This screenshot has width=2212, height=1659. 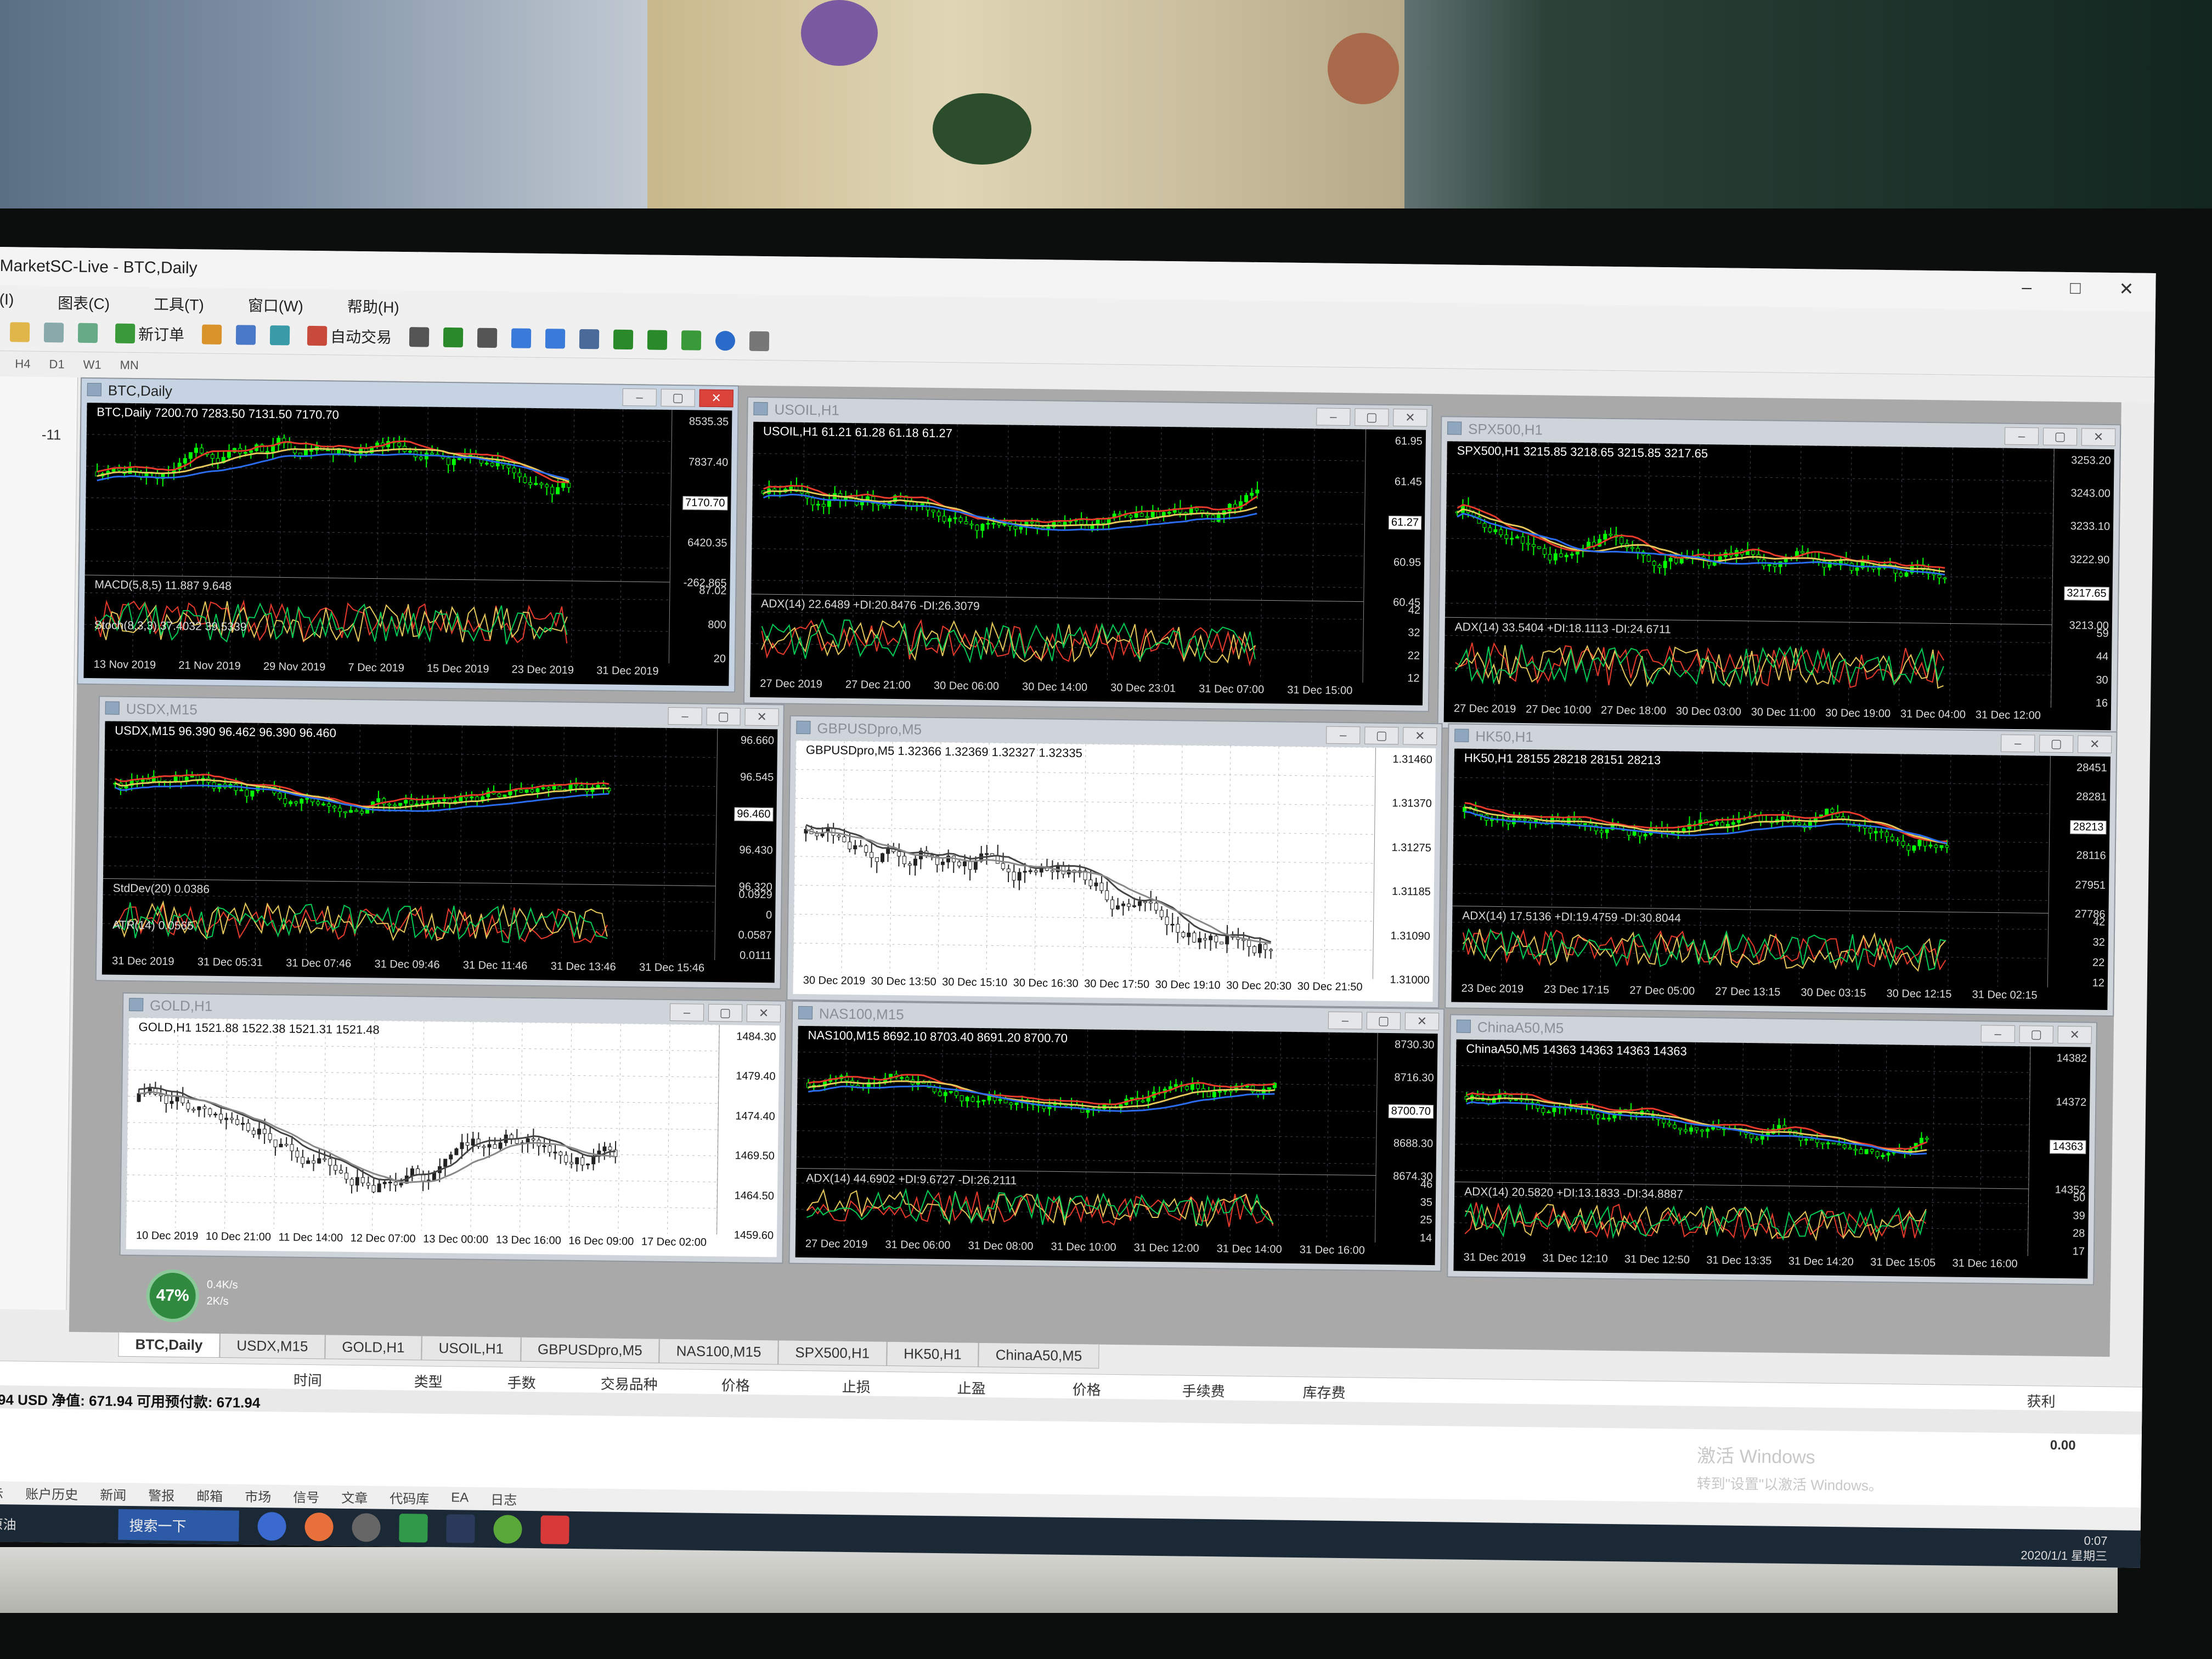 What do you see at coordinates (759, 341) in the screenshot?
I see `template-icon` at bounding box center [759, 341].